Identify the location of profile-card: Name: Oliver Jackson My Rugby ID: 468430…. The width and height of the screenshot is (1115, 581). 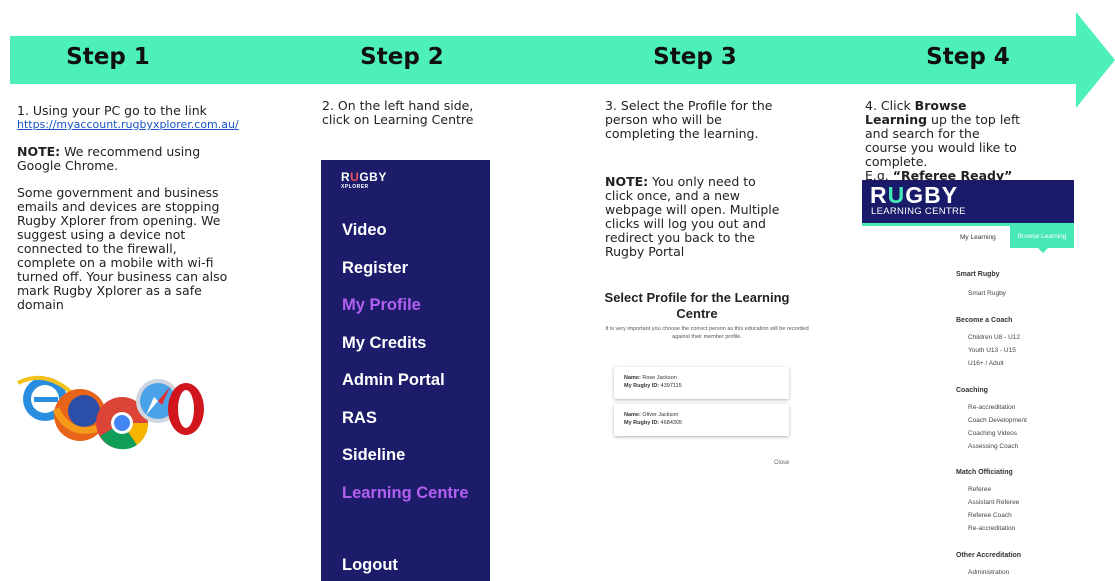
(701, 420).